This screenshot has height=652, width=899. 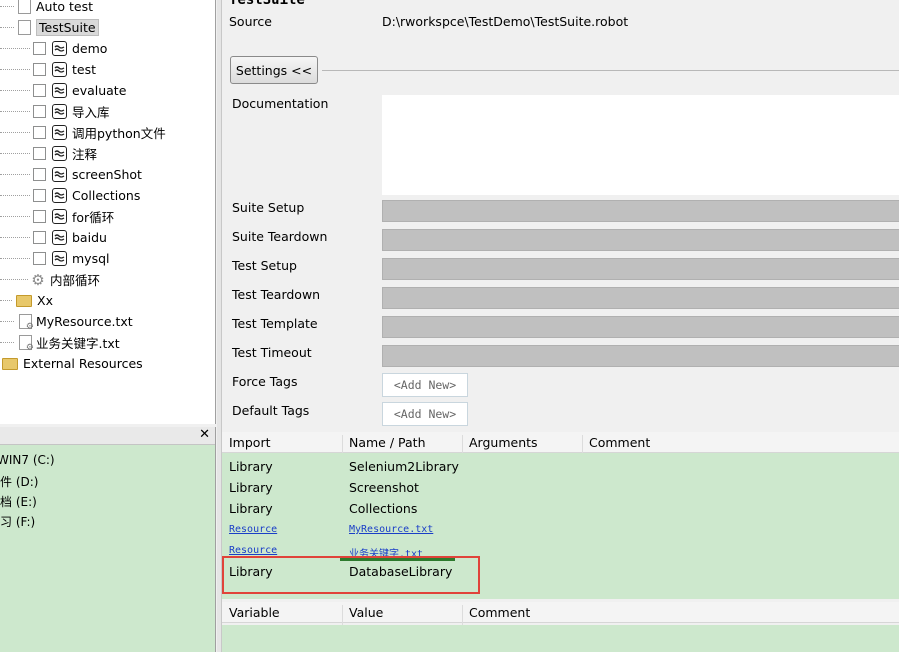 I want to click on tree-item-evaluate: evaluate, so click(x=63, y=90).